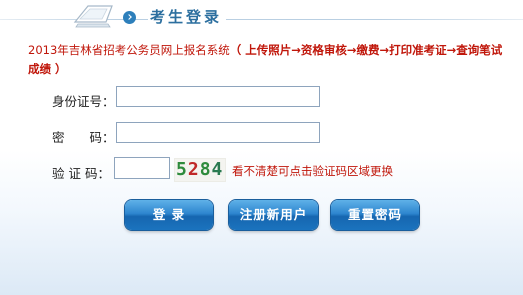 This screenshot has height=295, width=523. I want to click on captcha-label: 验 证 码：, so click(81, 173).